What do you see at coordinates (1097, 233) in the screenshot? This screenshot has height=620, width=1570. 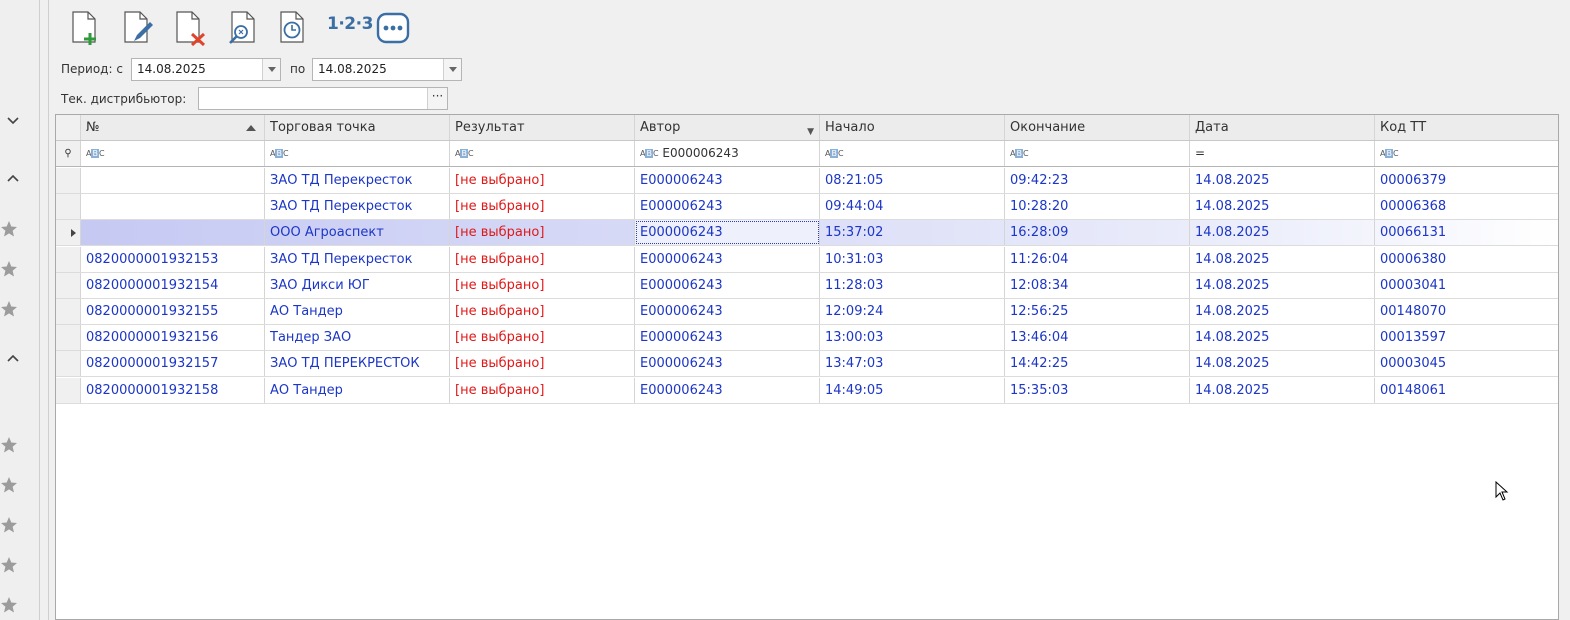 I see `cell-end: 16:28:09` at bounding box center [1097, 233].